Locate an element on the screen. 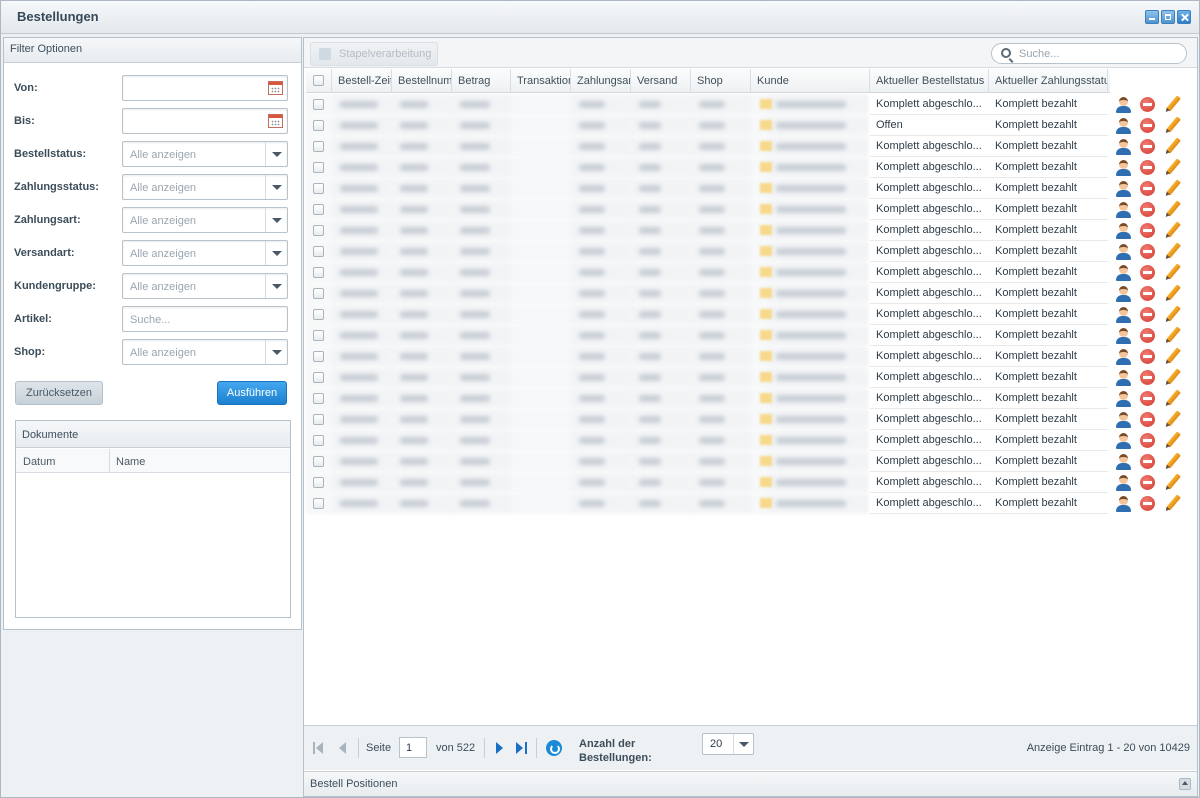  to-date-date-field is located at coordinates (205, 121).